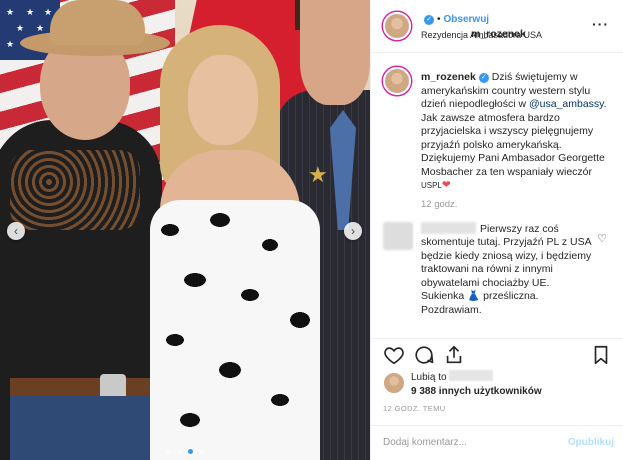 This screenshot has width=623, height=460. I want to click on comment-input, so click(468, 442).